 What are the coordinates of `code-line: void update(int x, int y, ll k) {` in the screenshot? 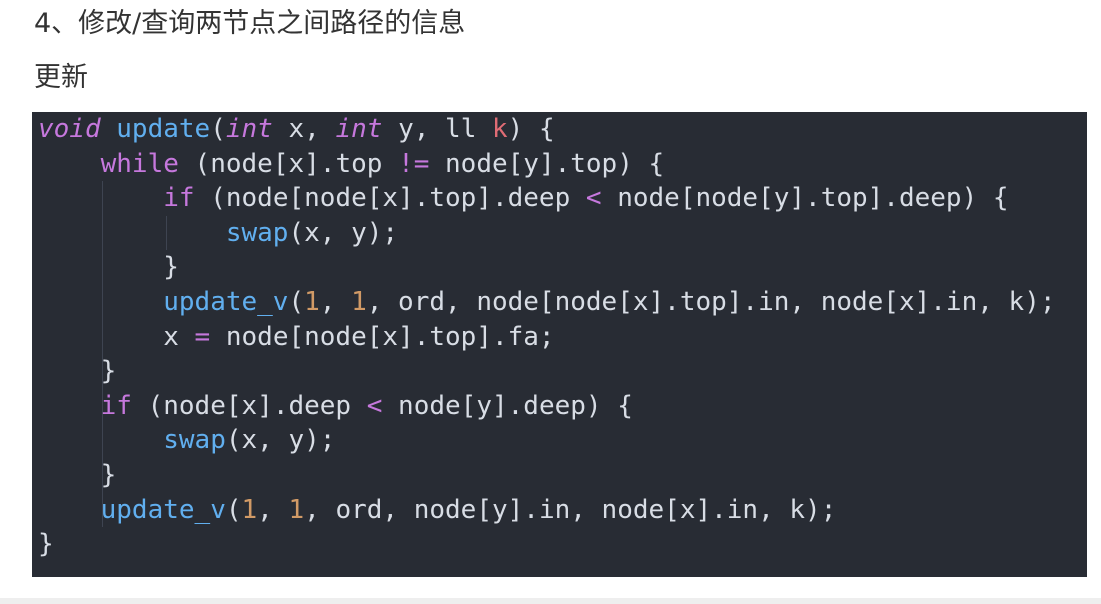 It's located at (296, 129).